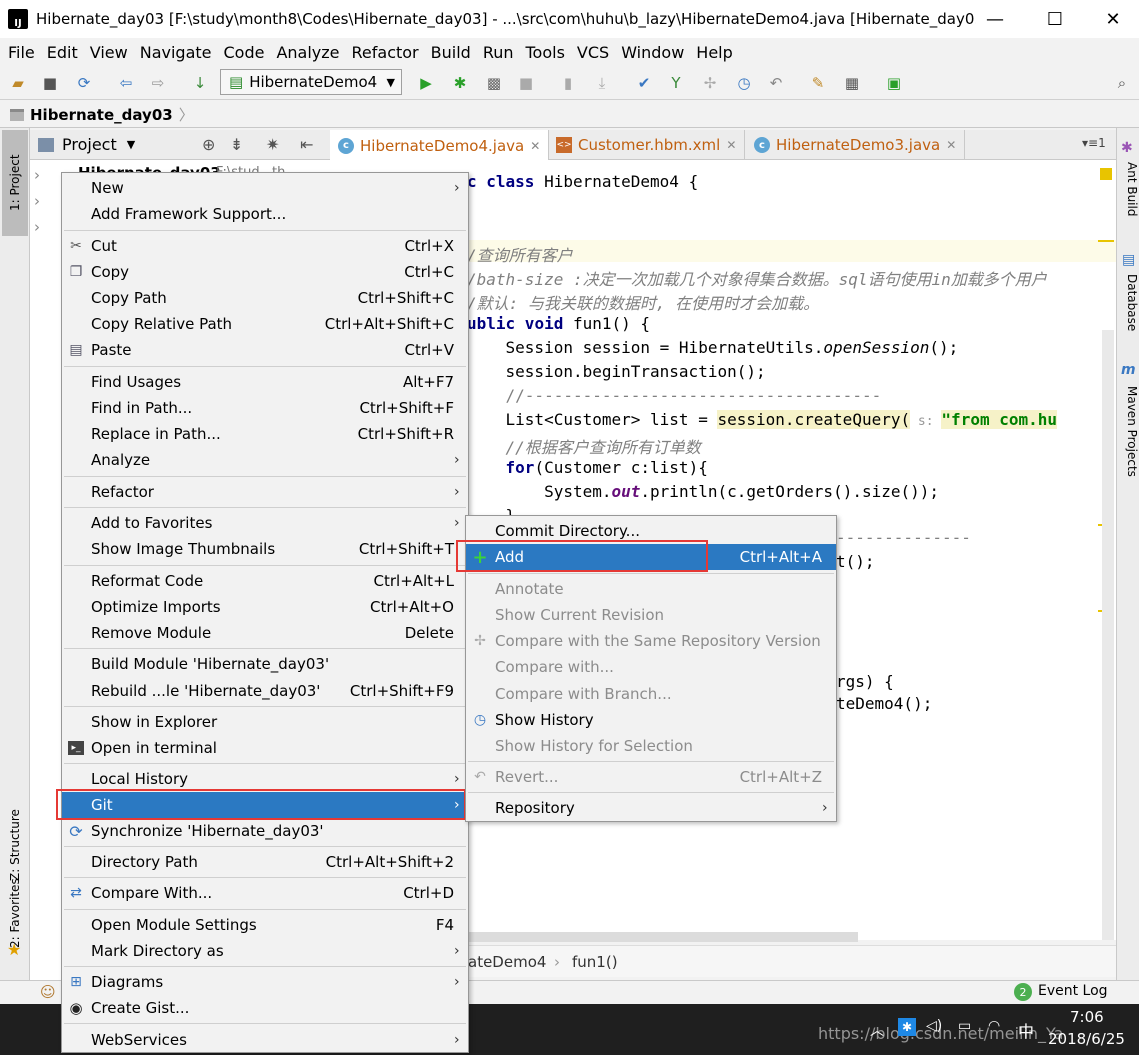 This screenshot has width=1139, height=1055. I want to click on breadcrumb-method: fun1(), so click(595, 962).